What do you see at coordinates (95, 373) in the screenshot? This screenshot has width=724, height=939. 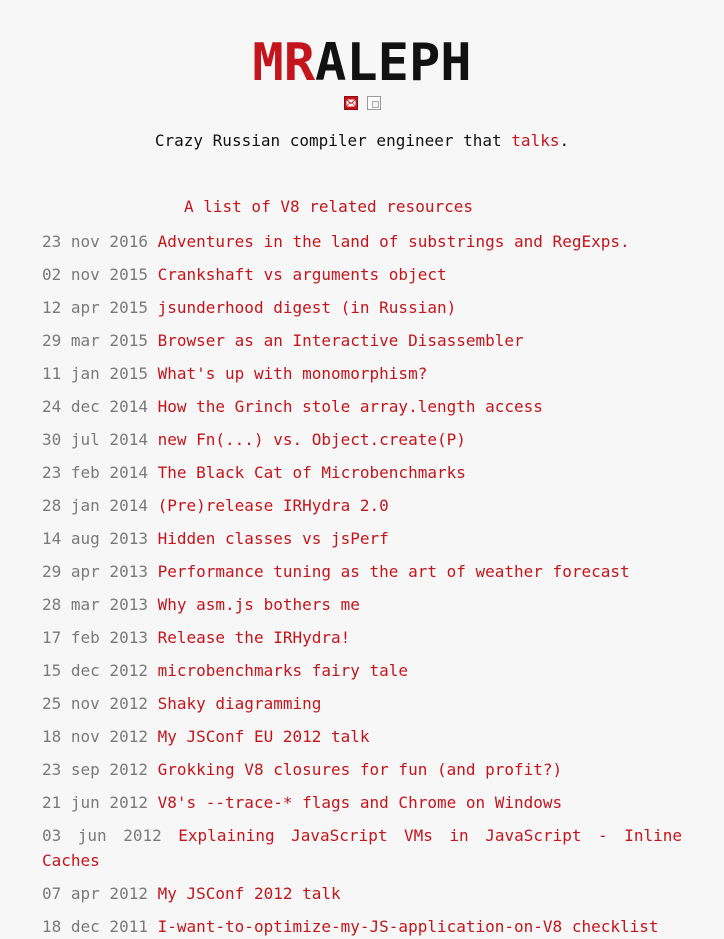 I see `post-date: 11 jan 2015` at bounding box center [95, 373].